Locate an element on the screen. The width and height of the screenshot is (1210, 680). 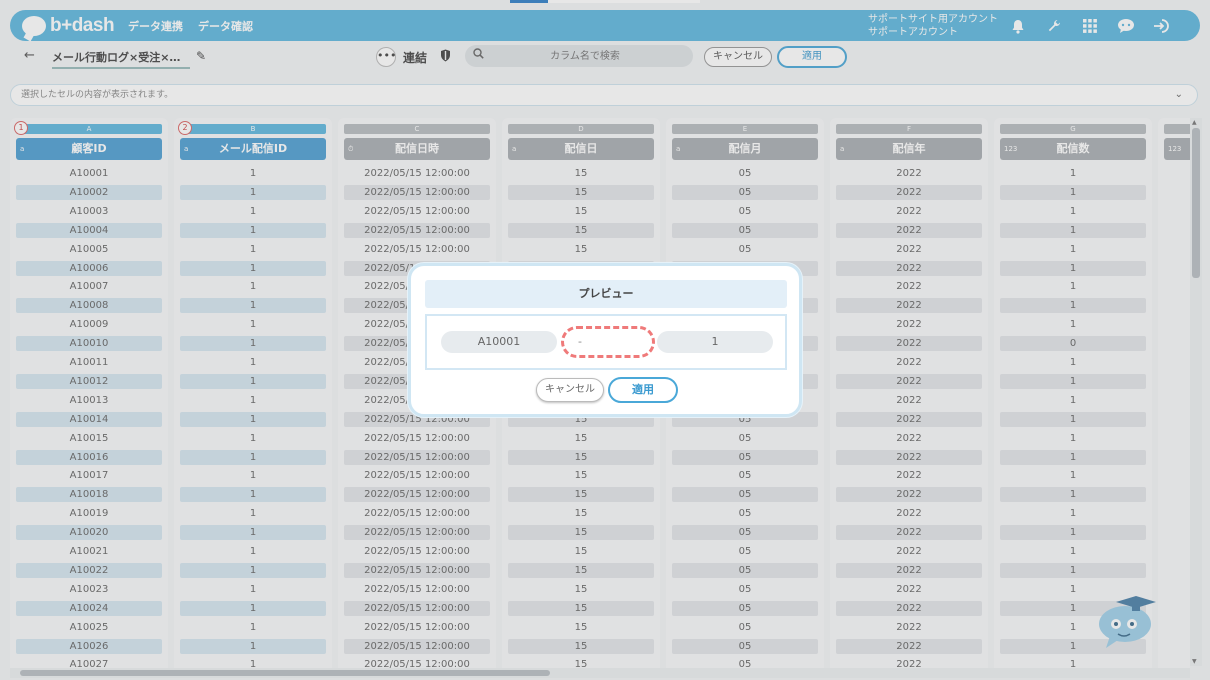
preview-value-mail-id: 1 is located at coordinates (715, 342).